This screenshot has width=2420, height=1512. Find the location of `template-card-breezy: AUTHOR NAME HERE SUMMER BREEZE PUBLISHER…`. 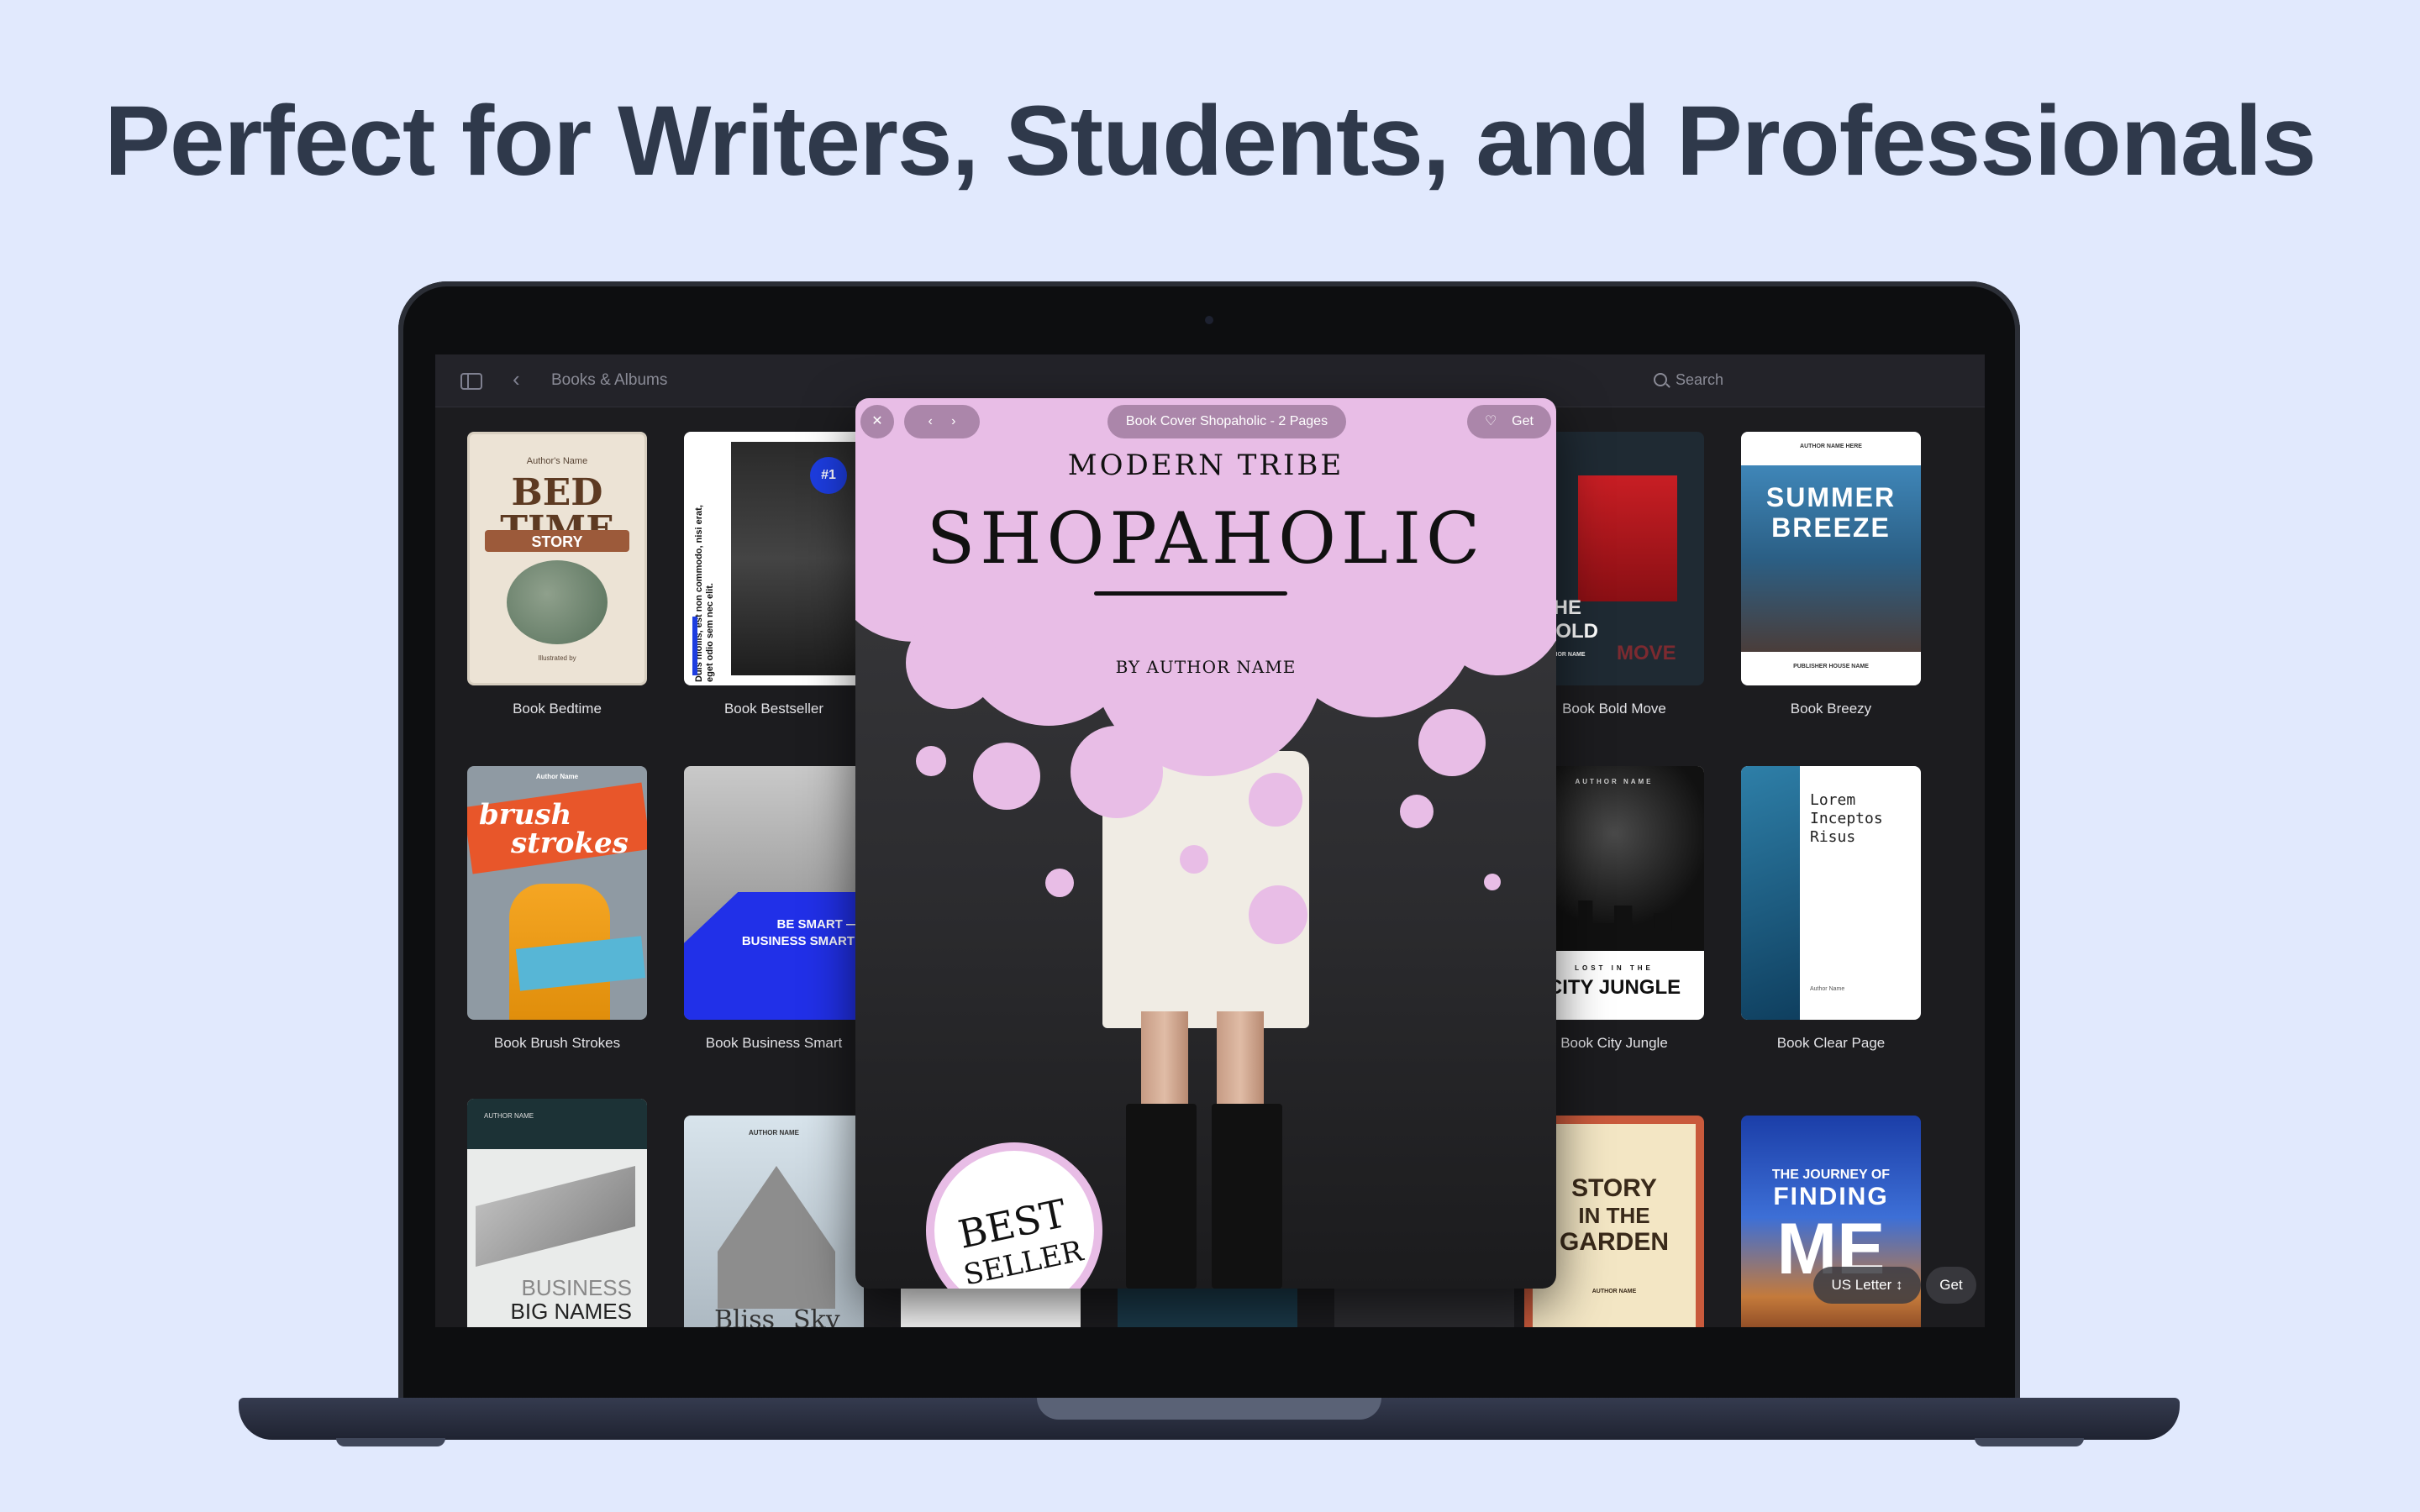

template-card-breezy: AUTHOR NAME HERE SUMMER BREEZE PUBLISHER… is located at coordinates (1831, 574).